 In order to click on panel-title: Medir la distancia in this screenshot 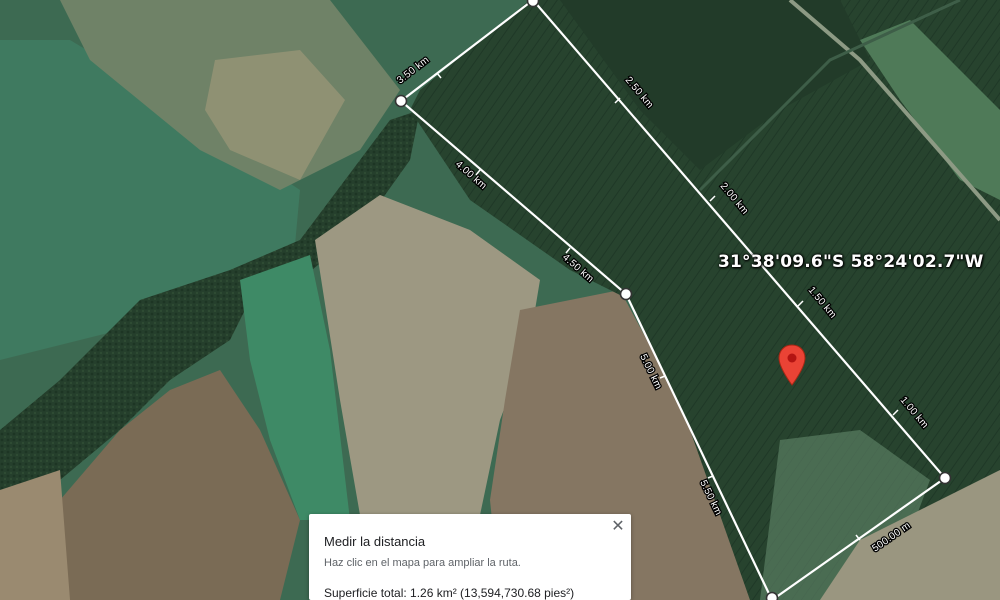, I will do `click(375, 541)`.